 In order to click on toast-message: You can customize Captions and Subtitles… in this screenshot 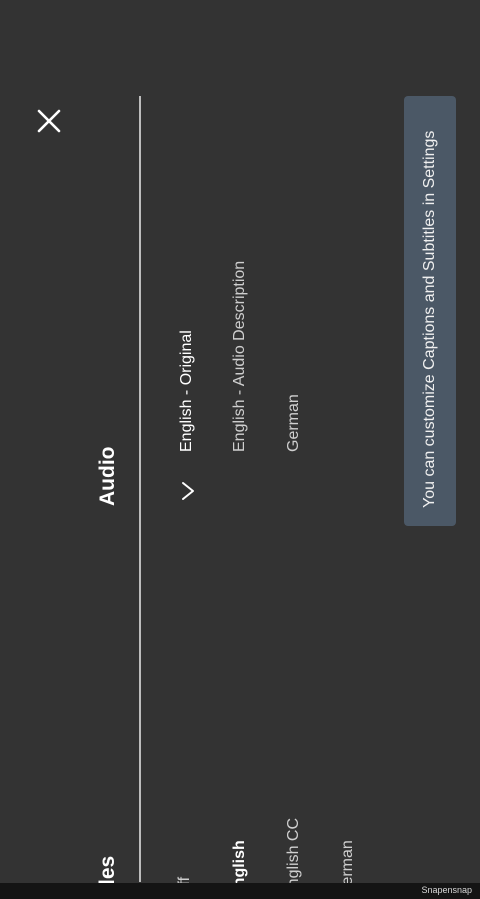, I will do `click(429, 319)`.